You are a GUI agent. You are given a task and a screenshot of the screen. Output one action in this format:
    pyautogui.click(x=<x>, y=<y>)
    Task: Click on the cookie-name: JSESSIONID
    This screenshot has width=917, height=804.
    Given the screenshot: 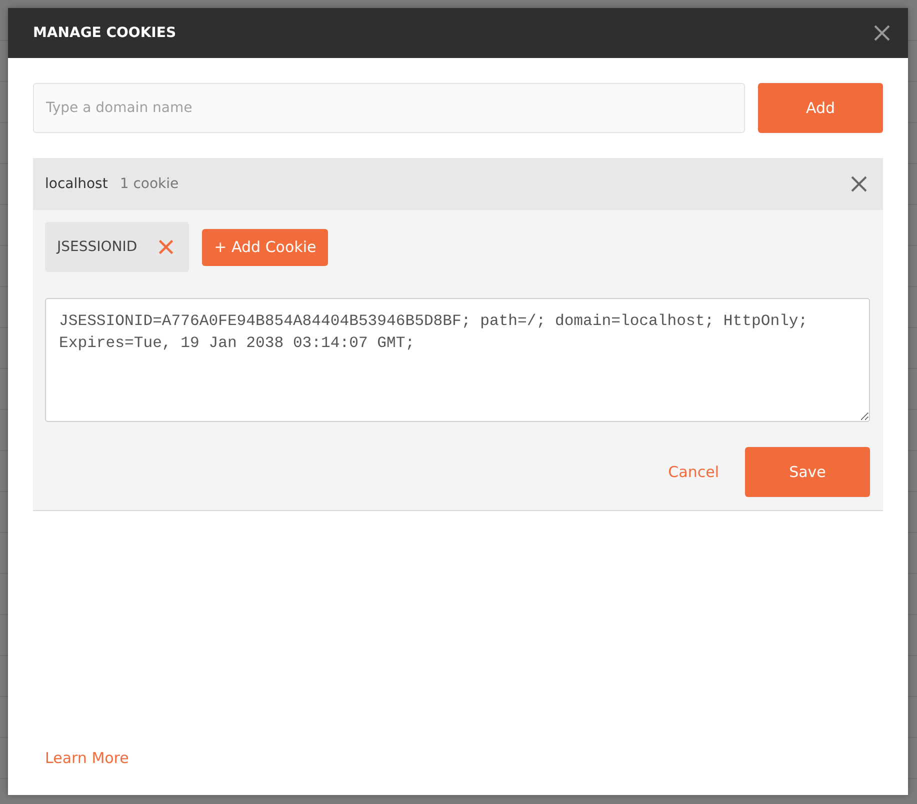 What is the action you would take?
    pyautogui.click(x=97, y=247)
    